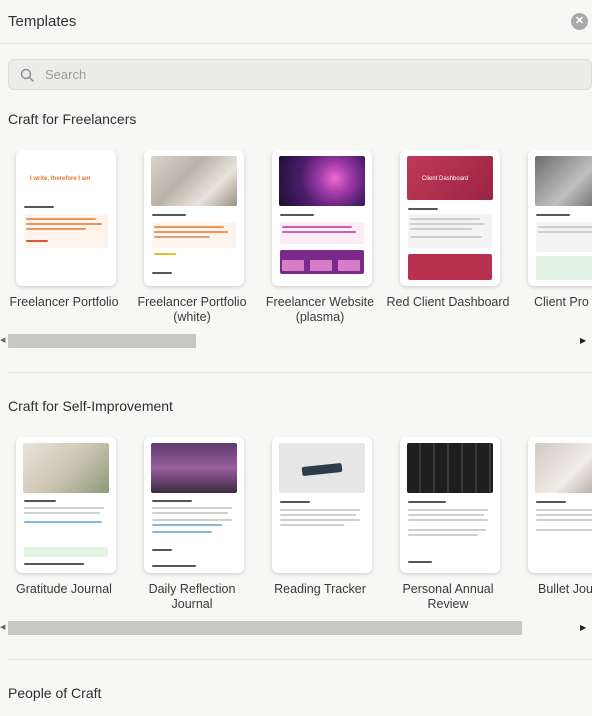  I want to click on section-title-people-of-craft: People of Craft, so click(55, 693).